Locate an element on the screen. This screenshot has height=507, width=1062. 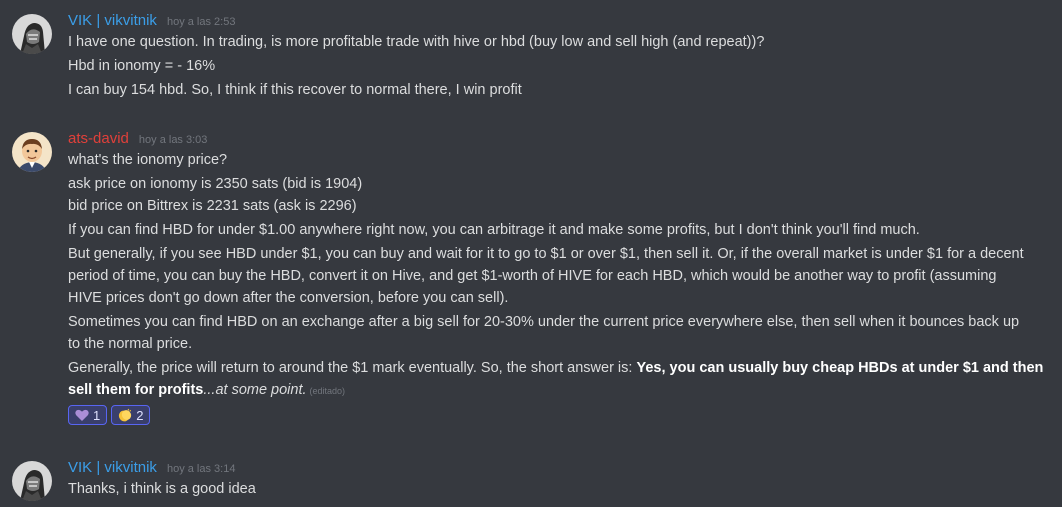
edited-label: (editado) is located at coordinates (327, 391).